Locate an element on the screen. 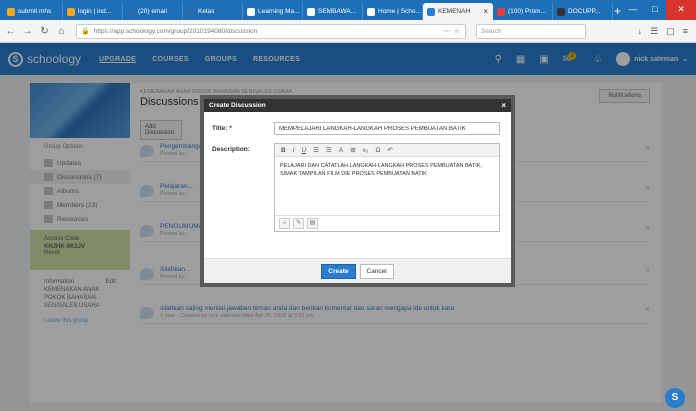 This screenshot has width=696, height=411. subscript-button: x₂ is located at coordinates (366, 150).